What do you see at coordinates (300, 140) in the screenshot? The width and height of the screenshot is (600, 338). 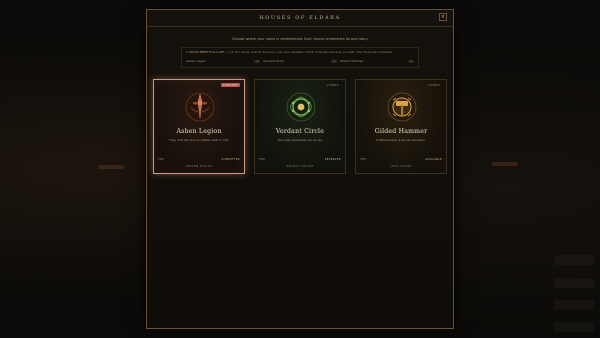 I see `house-description: The roots remember. So do we.` at bounding box center [300, 140].